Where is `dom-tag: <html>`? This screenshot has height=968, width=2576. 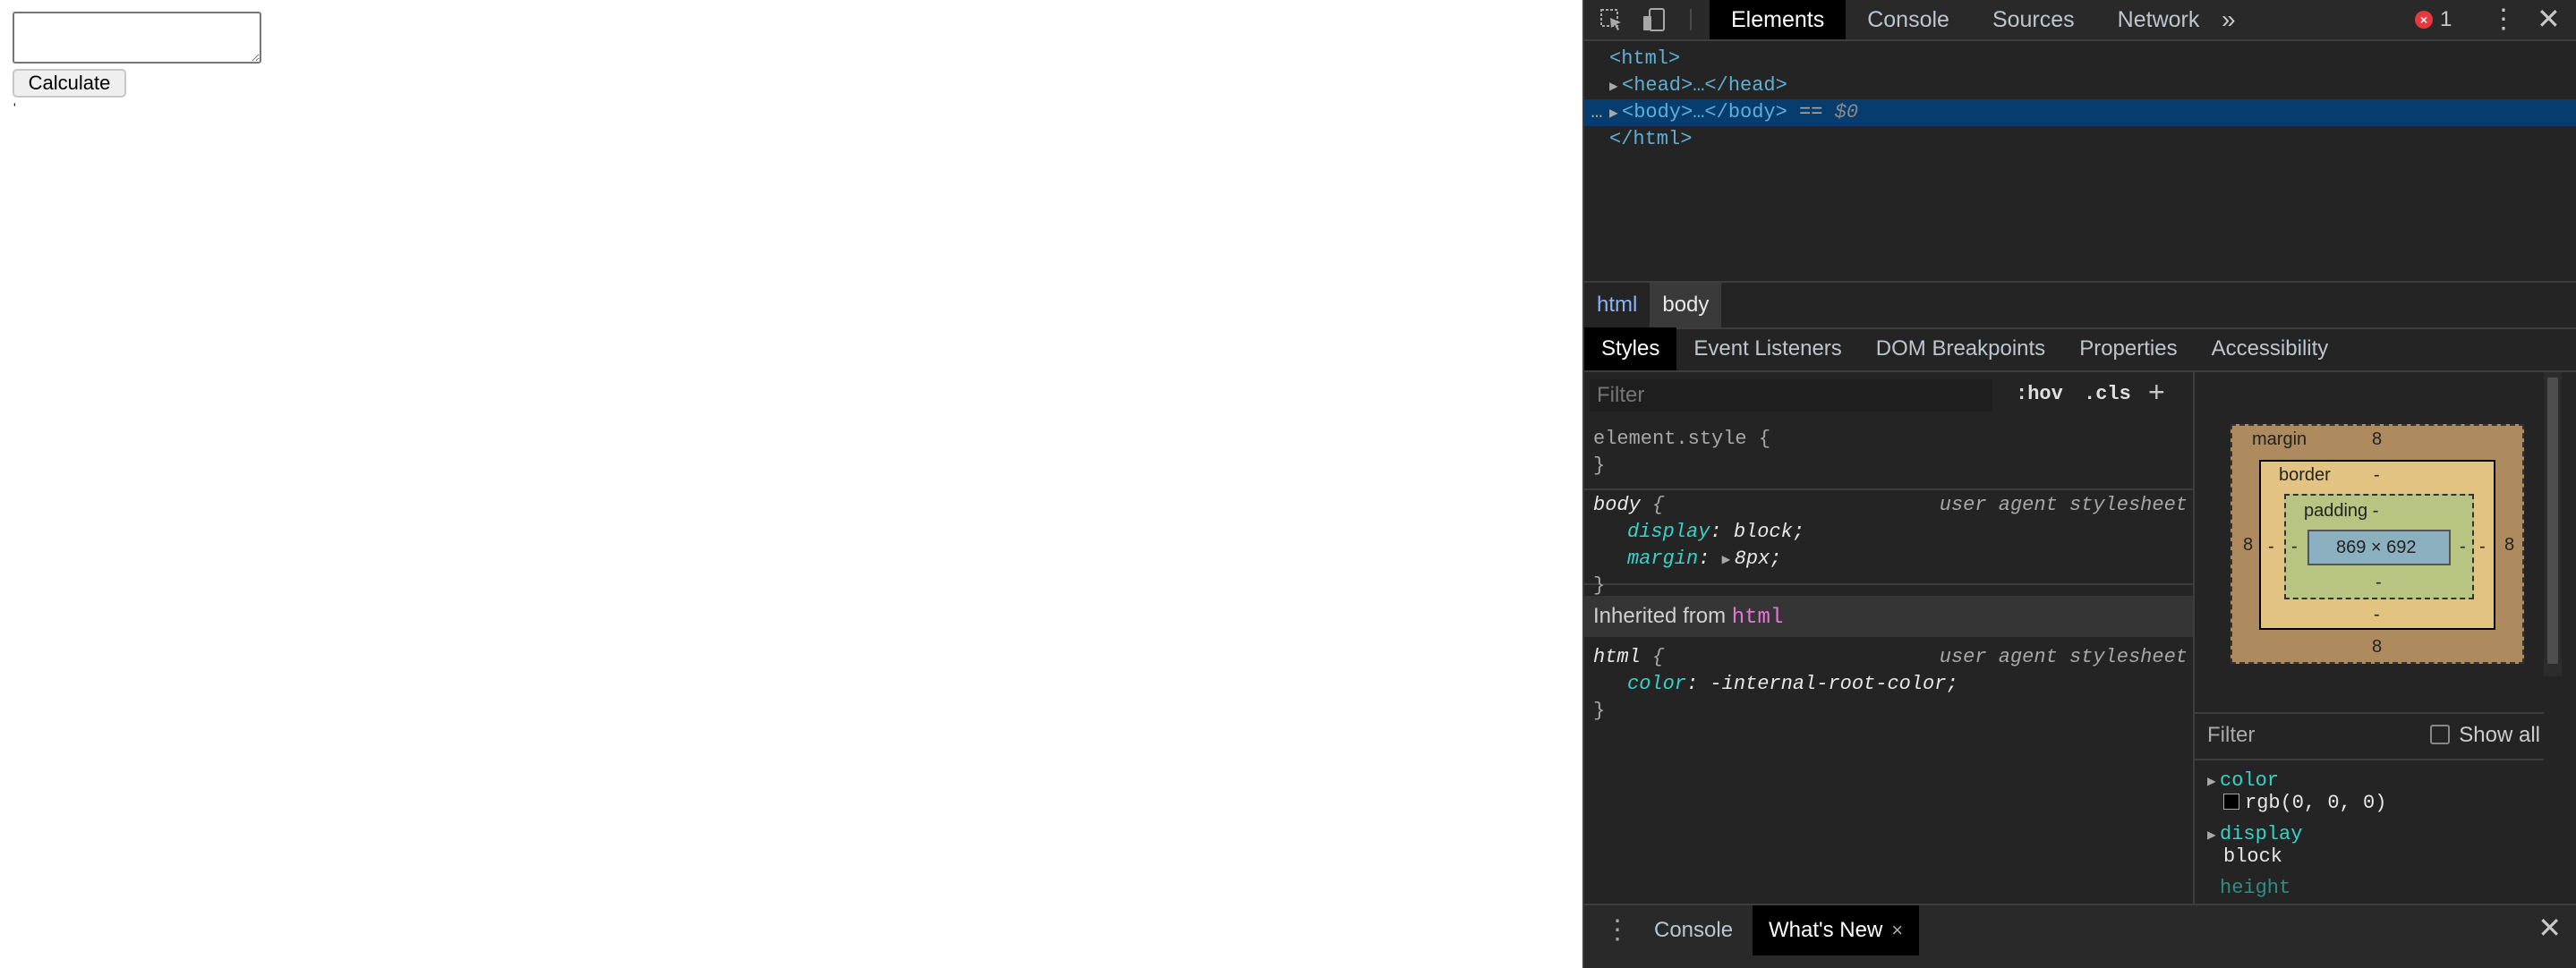
dom-tag: <html> is located at coordinates (1645, 59).